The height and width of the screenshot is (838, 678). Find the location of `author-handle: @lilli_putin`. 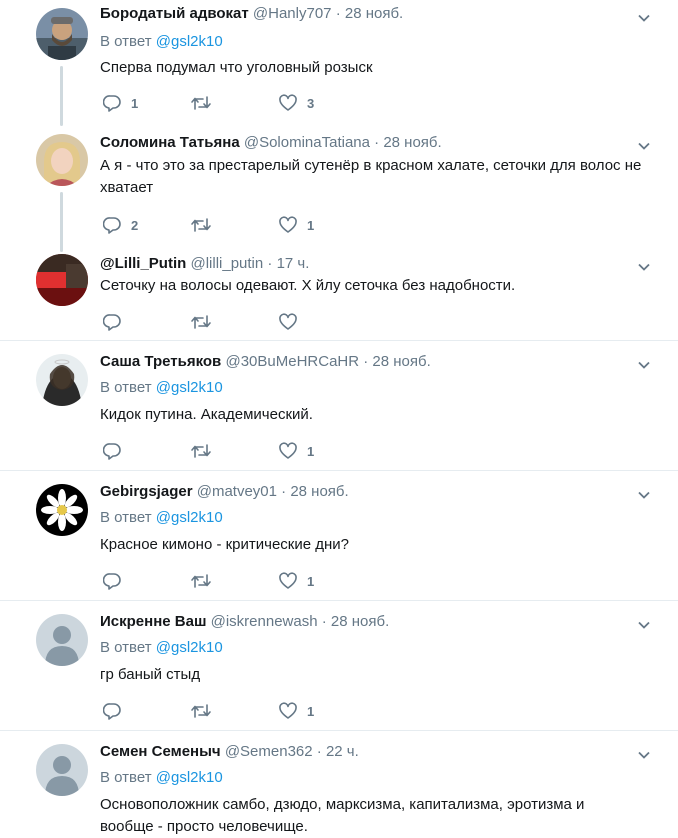

author-handle: @lilli_putin is located at coordinates (226, 263).